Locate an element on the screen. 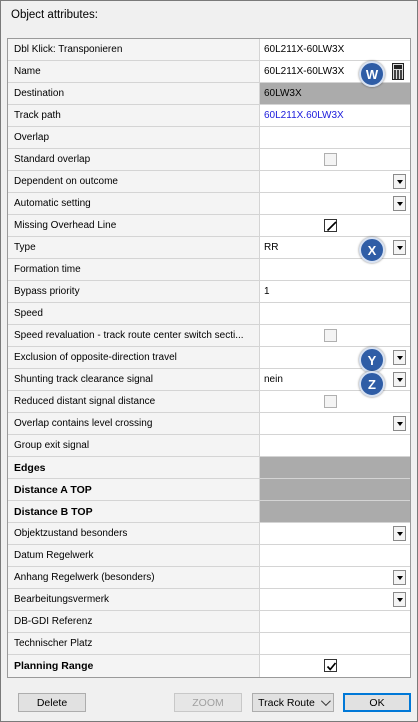 This screenshot has width=418, height=722. dependent-on-outcome-select is located at coordinates (335, 181).